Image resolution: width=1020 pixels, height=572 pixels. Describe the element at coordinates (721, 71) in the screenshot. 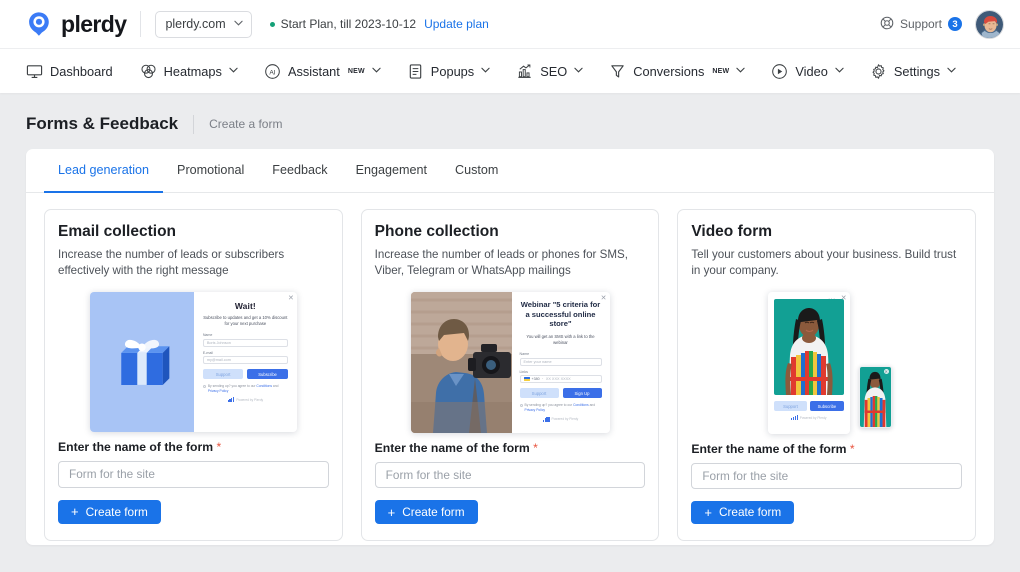

I see `nav-badge-new: NEW` at that location.